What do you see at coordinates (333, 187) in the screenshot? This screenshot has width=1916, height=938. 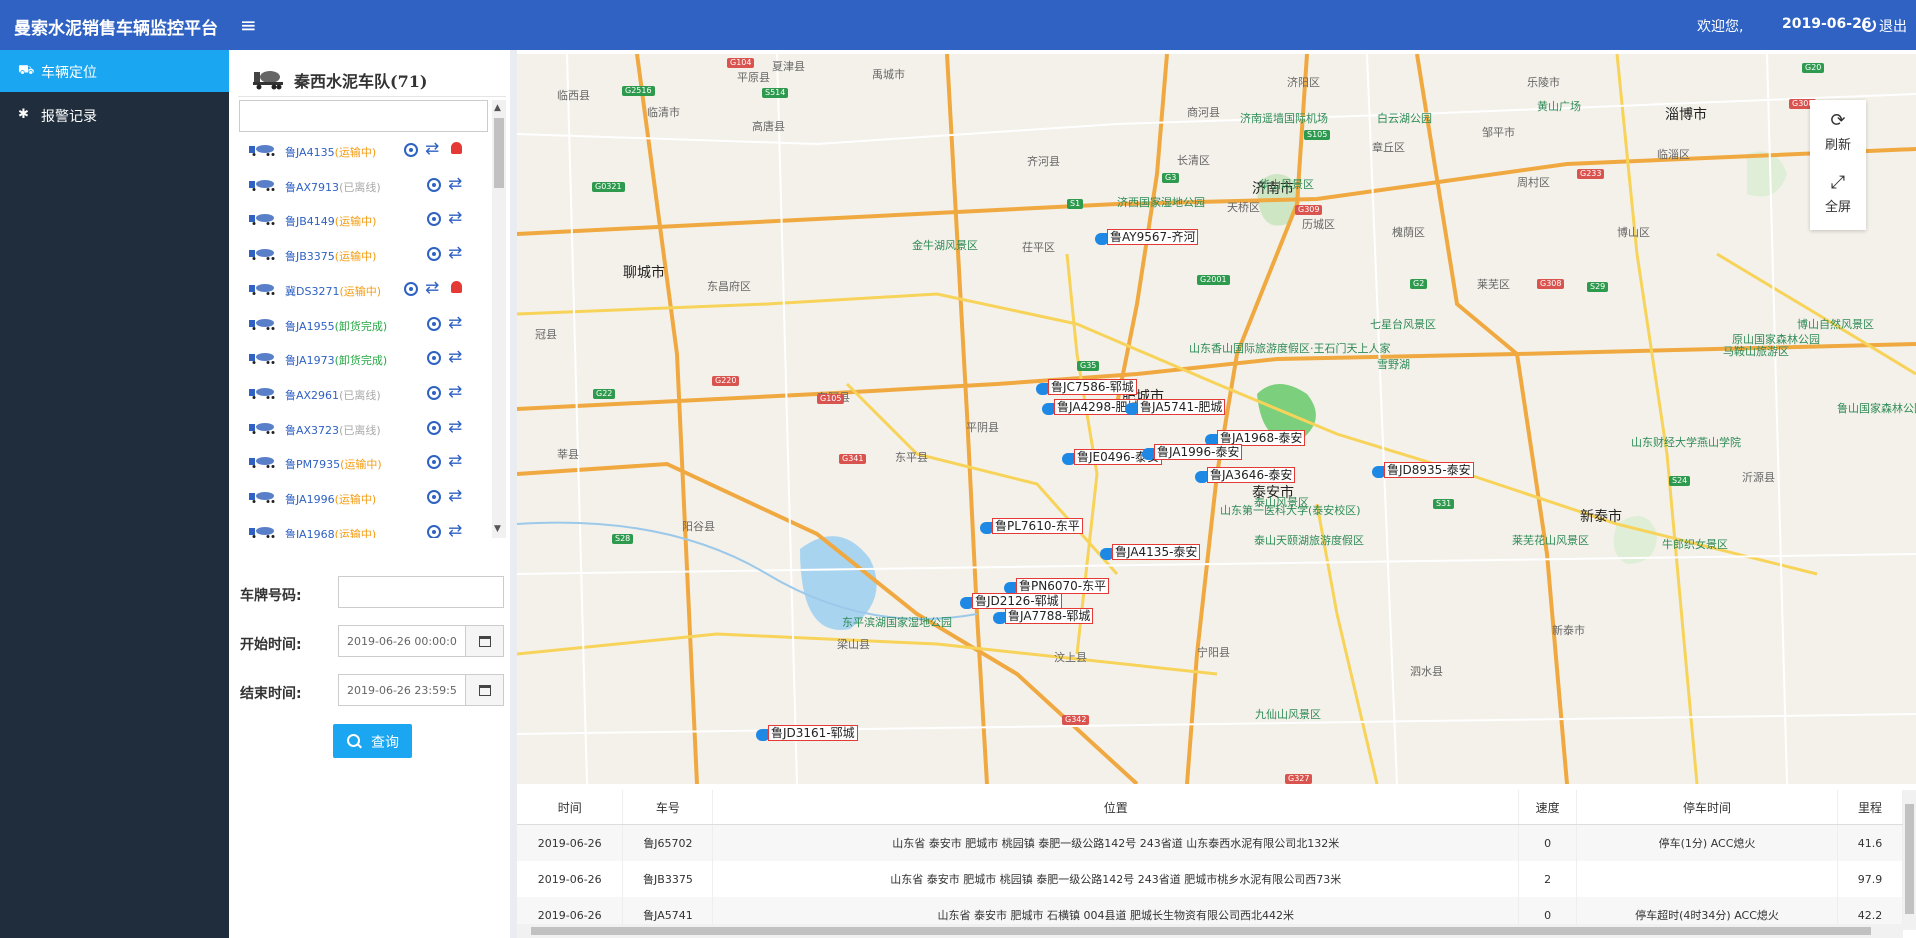 I see `vehicle-plate: 鲁AX7913(已离线)` at bounding box center [333, 187].